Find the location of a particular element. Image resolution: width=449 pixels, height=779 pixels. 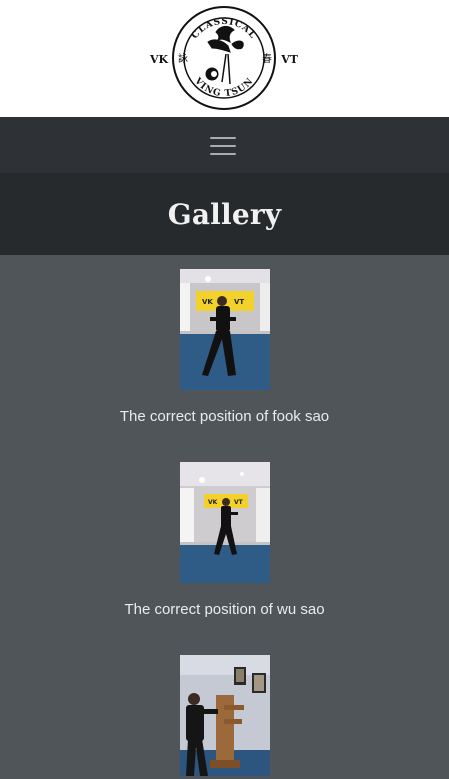

title-banner: Gallery is located at coordinates (224, 214).